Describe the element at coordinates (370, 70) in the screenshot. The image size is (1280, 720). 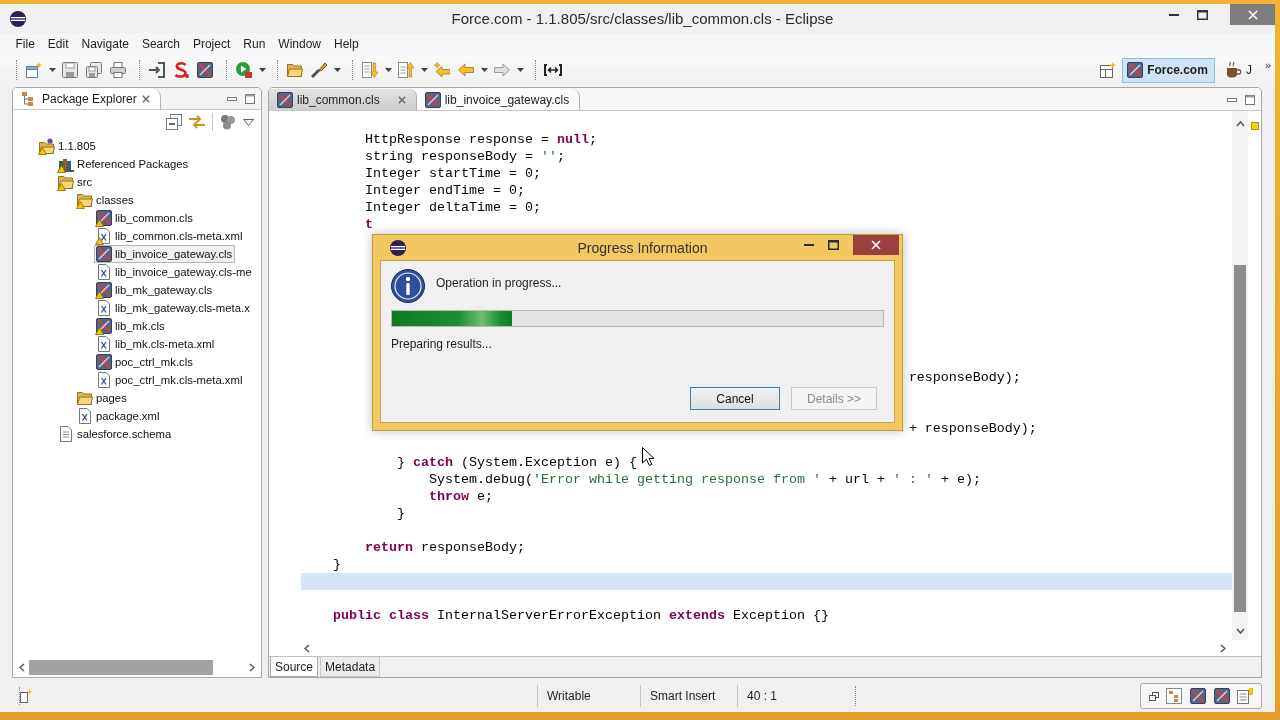
I see `down-arrow-list-icon` at that location.